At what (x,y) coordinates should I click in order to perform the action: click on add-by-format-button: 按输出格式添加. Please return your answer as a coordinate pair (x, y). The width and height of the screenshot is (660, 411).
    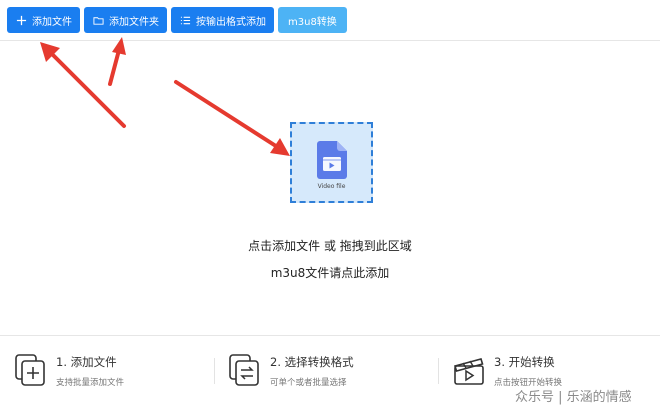
    Looking at the image, I should click on (222, 20).